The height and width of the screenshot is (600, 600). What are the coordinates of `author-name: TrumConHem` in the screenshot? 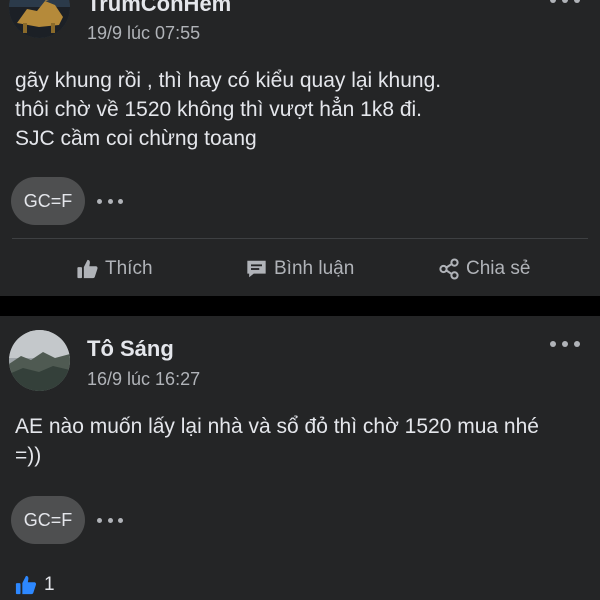 It's located at (159, 8).